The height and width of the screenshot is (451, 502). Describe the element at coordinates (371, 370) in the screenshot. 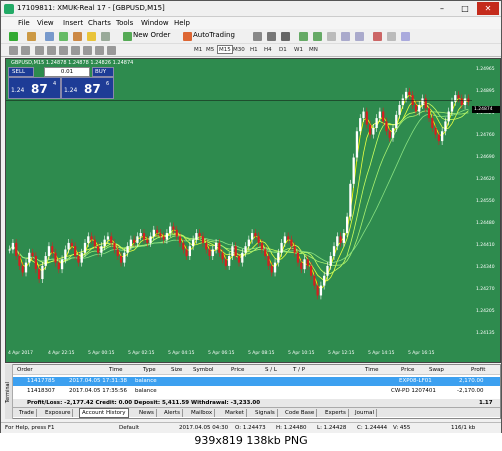

I see `col-close-time: Time` at that location.